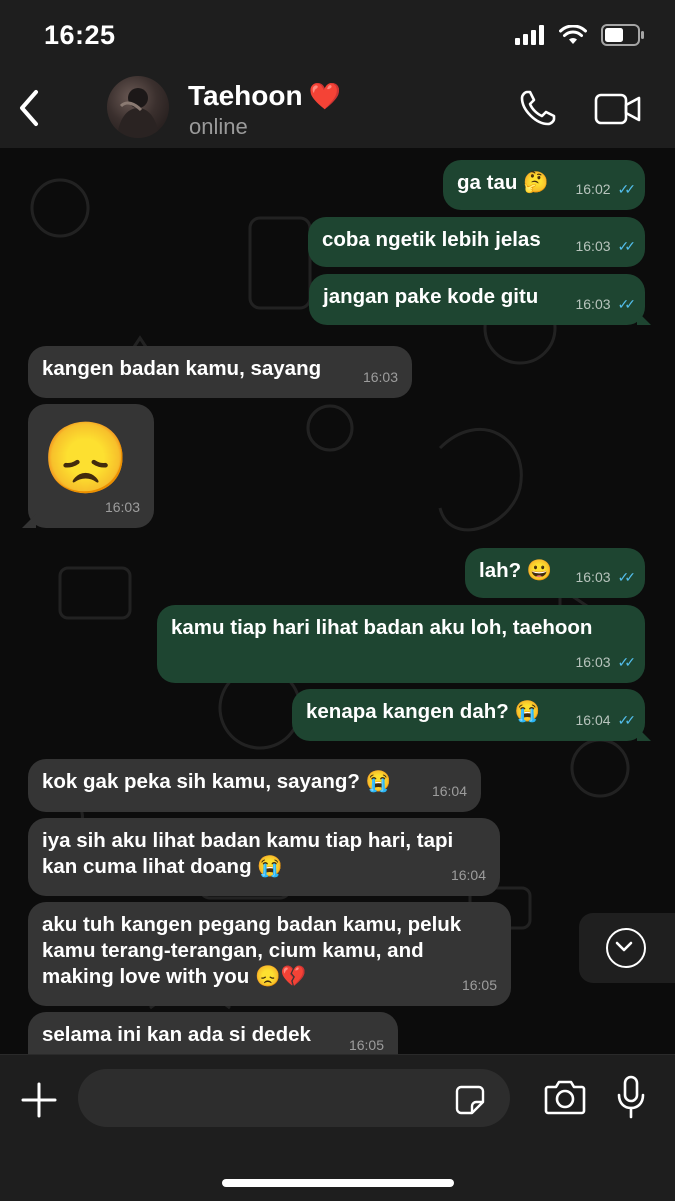  What do you see at coordinates (555, 573) in the screenshot?
I see `message-bubble-outgoing: lah? 😀 16:03 ✓✓` at bounding box center [555, 573].